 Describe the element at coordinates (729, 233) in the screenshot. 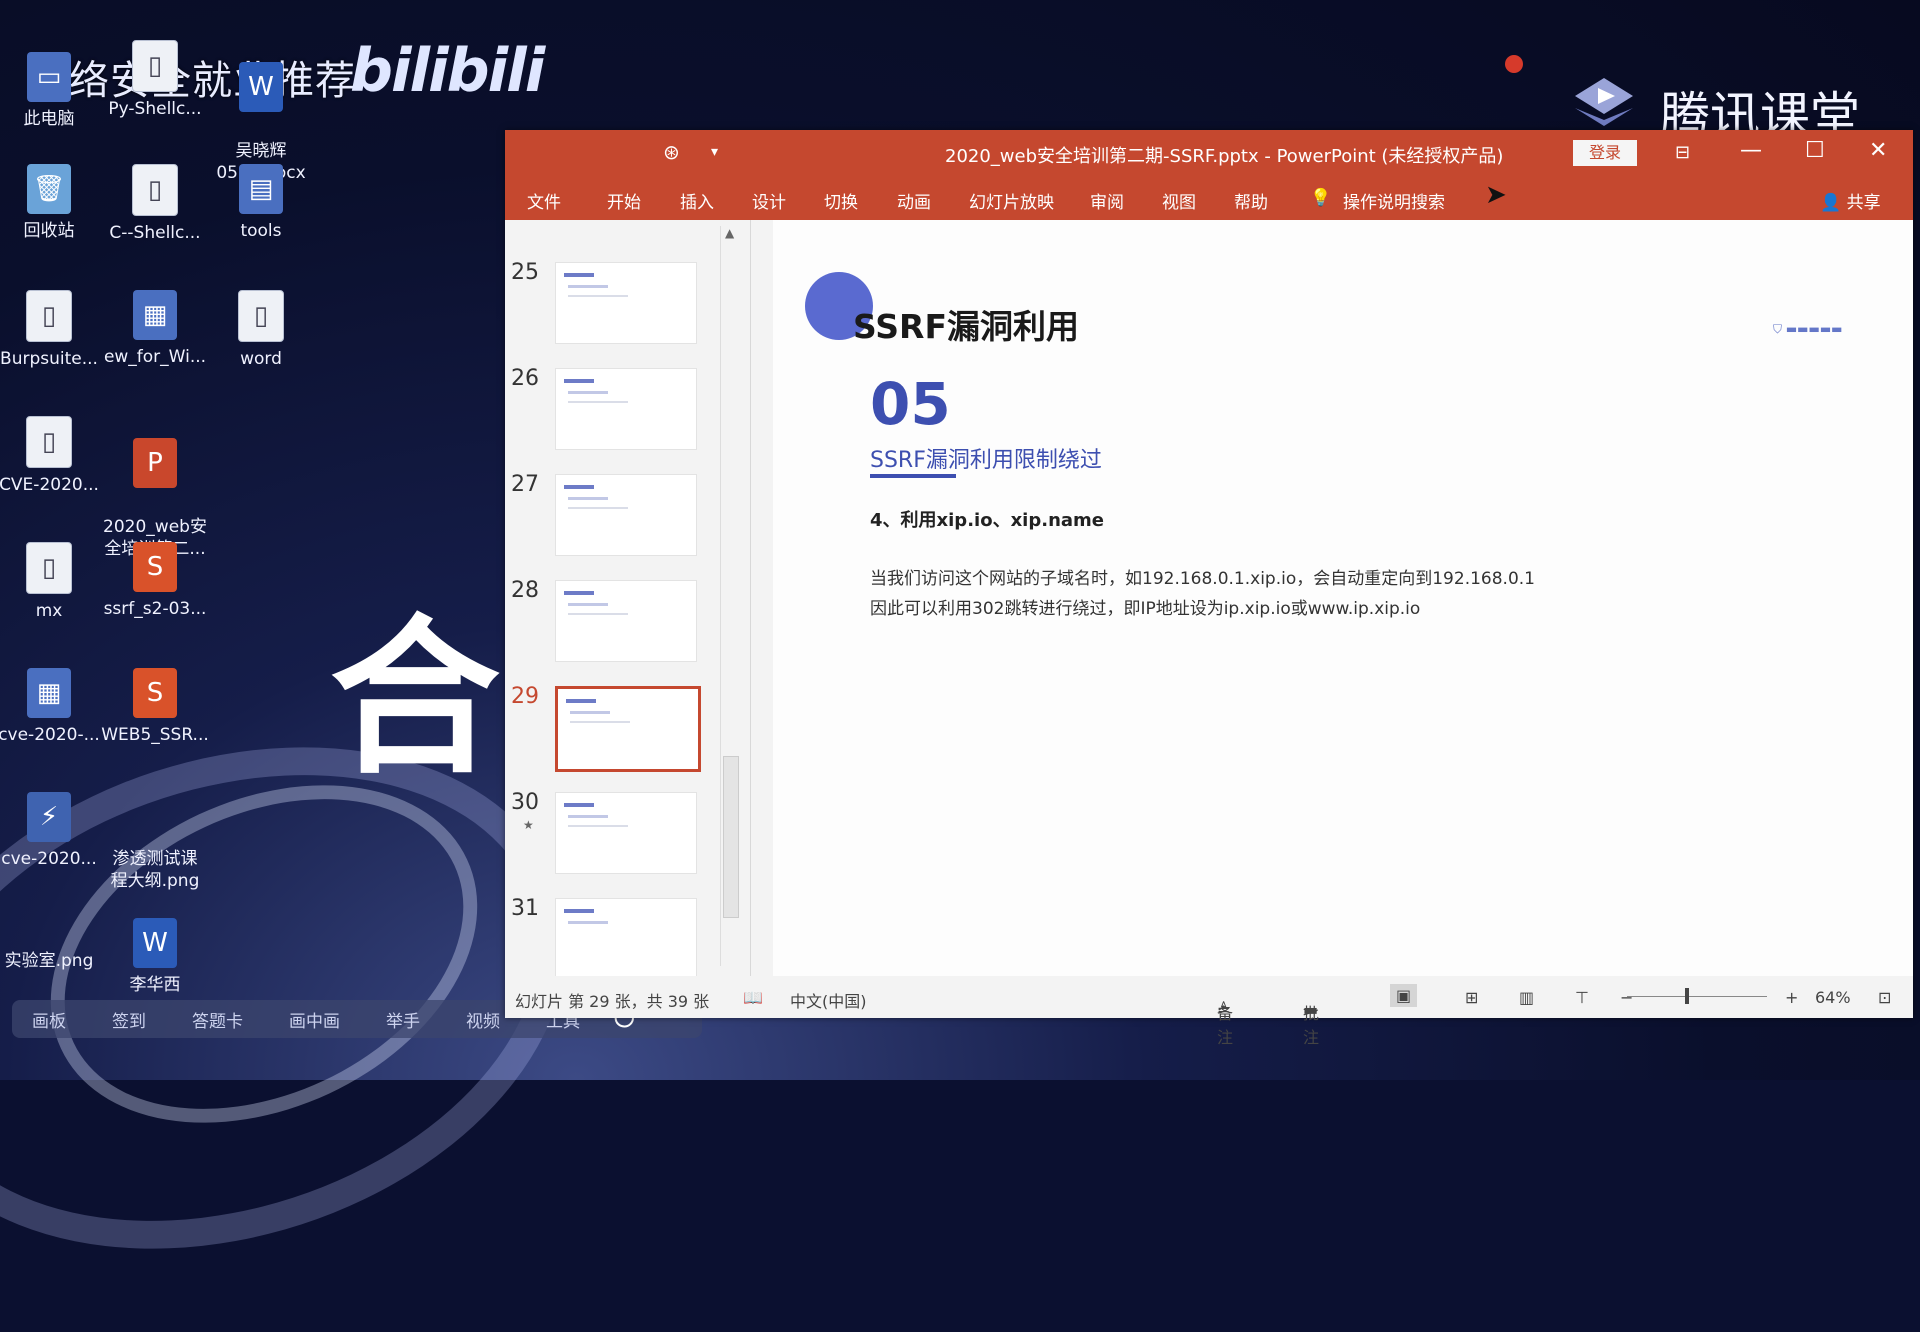

I see `scroll-up-icon: ▲` at that location.